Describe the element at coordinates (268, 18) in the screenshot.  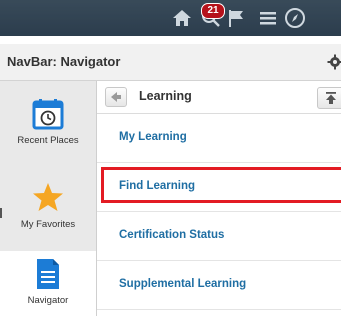
I see `hamburger-menu-icon` at that location.